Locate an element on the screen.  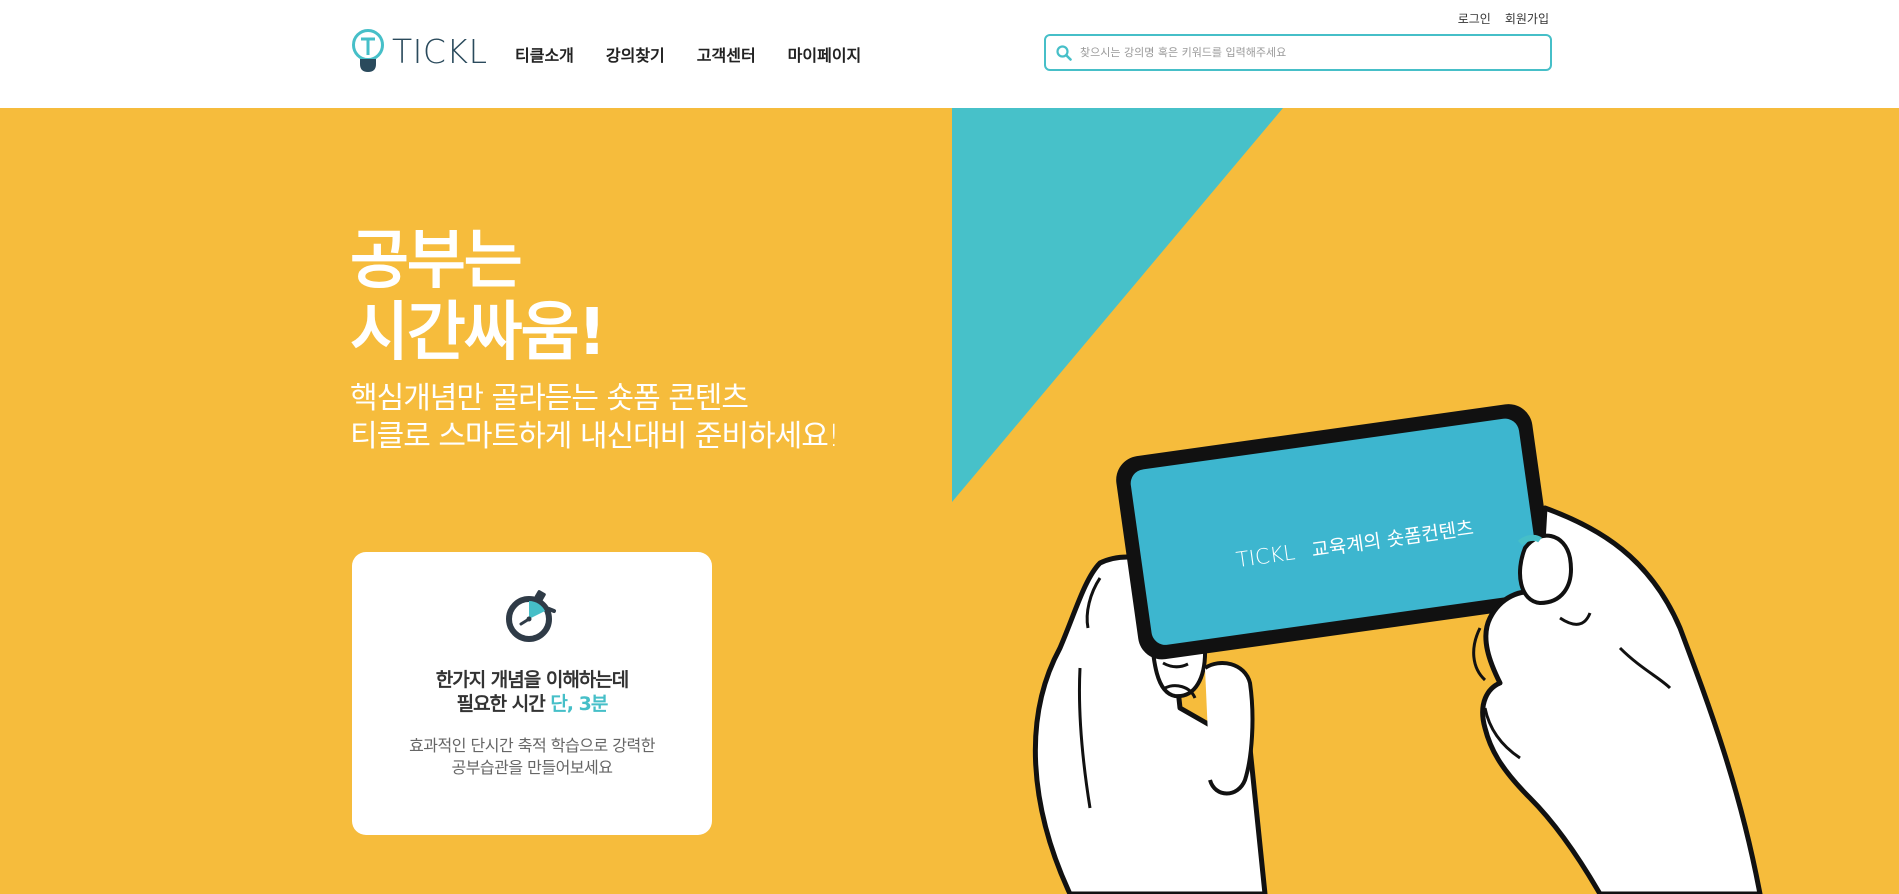
lightbulb-logo-icon is located at coordinates (368, 50).